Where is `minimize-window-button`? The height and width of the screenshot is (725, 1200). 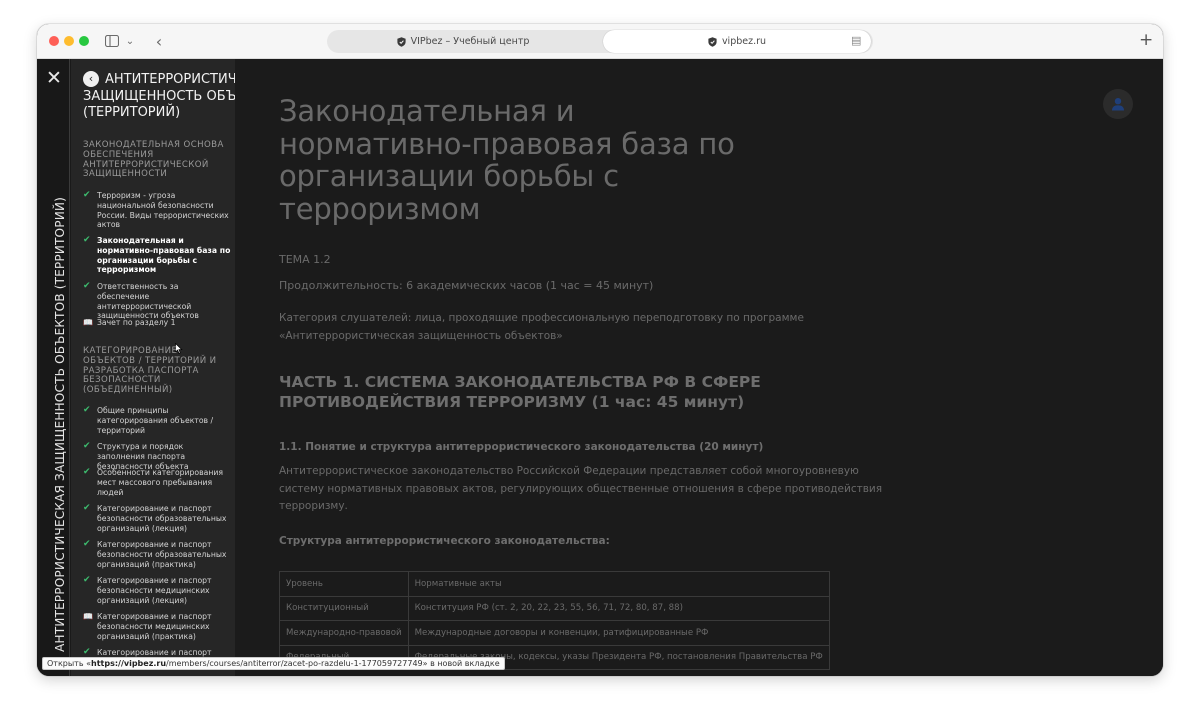
minimize-window-button is located at coordinates (69, 41).